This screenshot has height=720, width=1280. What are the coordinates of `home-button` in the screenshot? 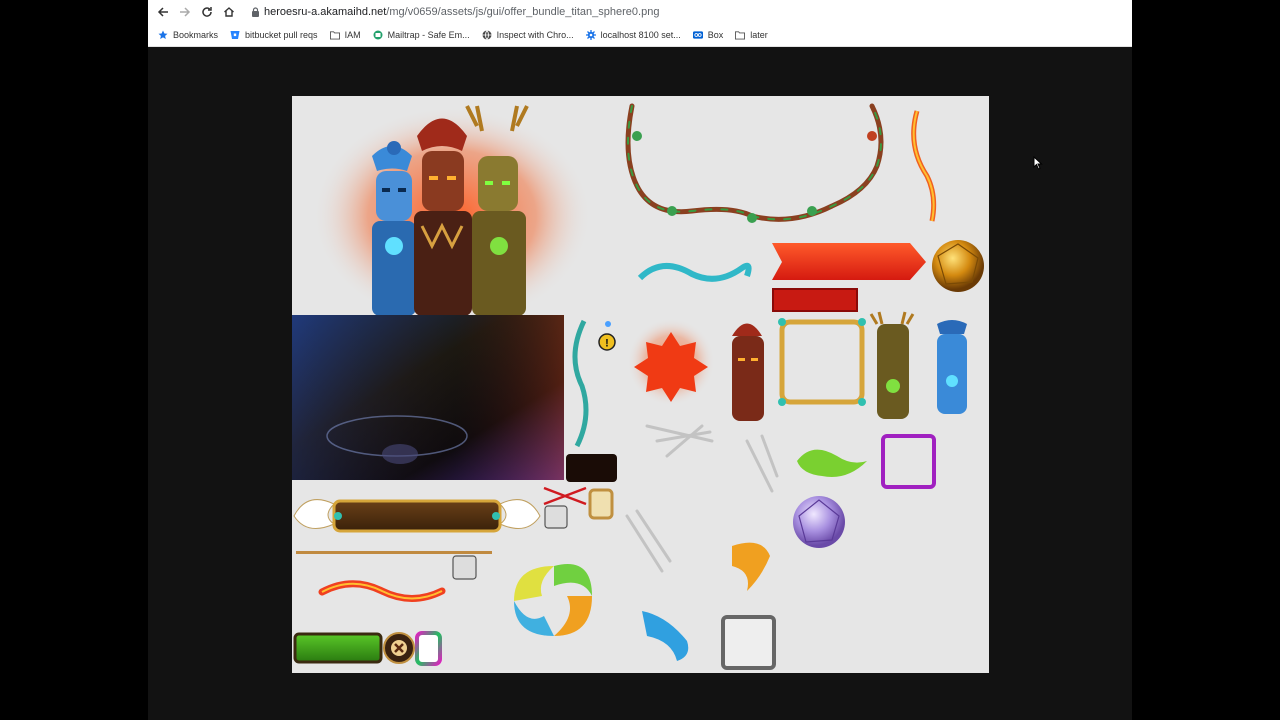 It's located at (229, 12).